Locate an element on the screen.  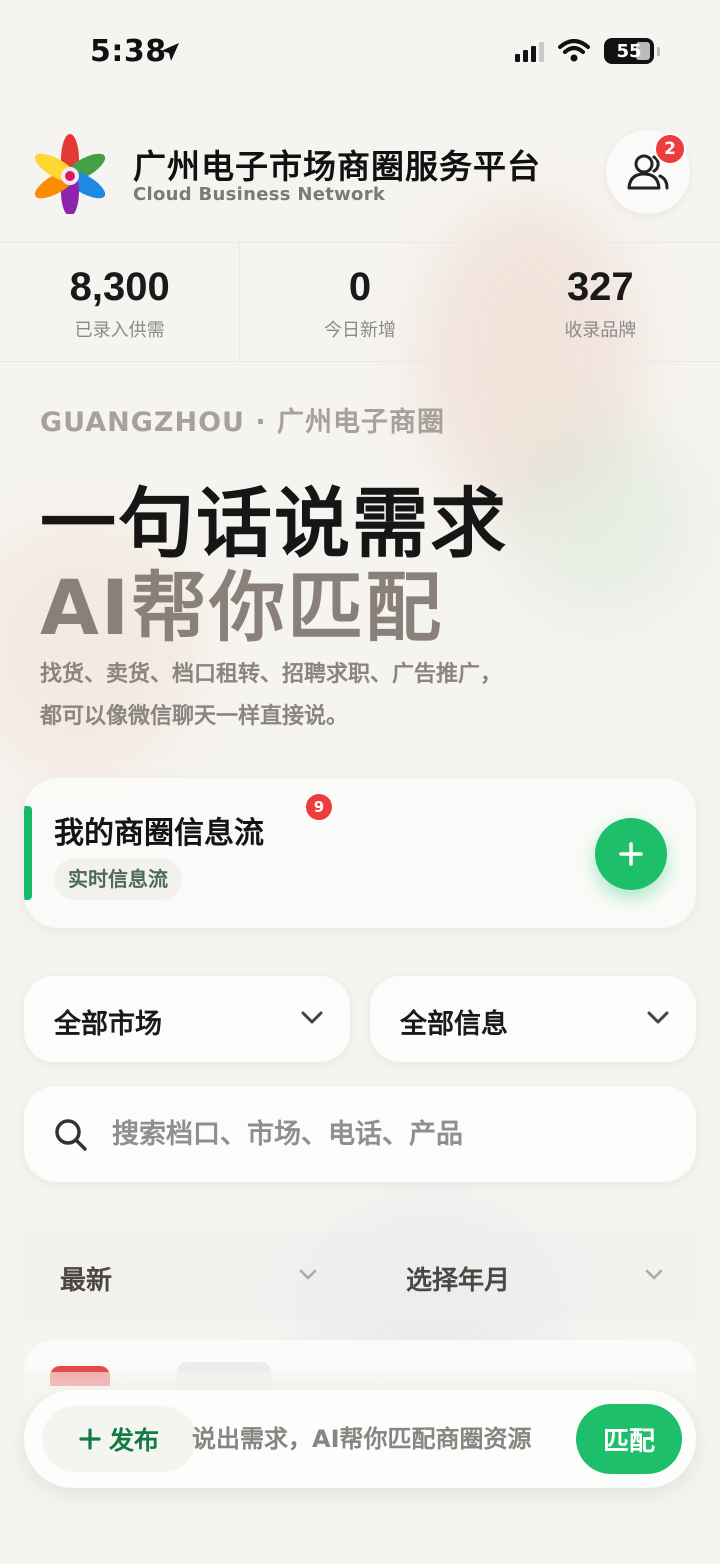
hero-kicker: GUANGZHOU · 广州电子商圈 is located at coordinates (243, 422).